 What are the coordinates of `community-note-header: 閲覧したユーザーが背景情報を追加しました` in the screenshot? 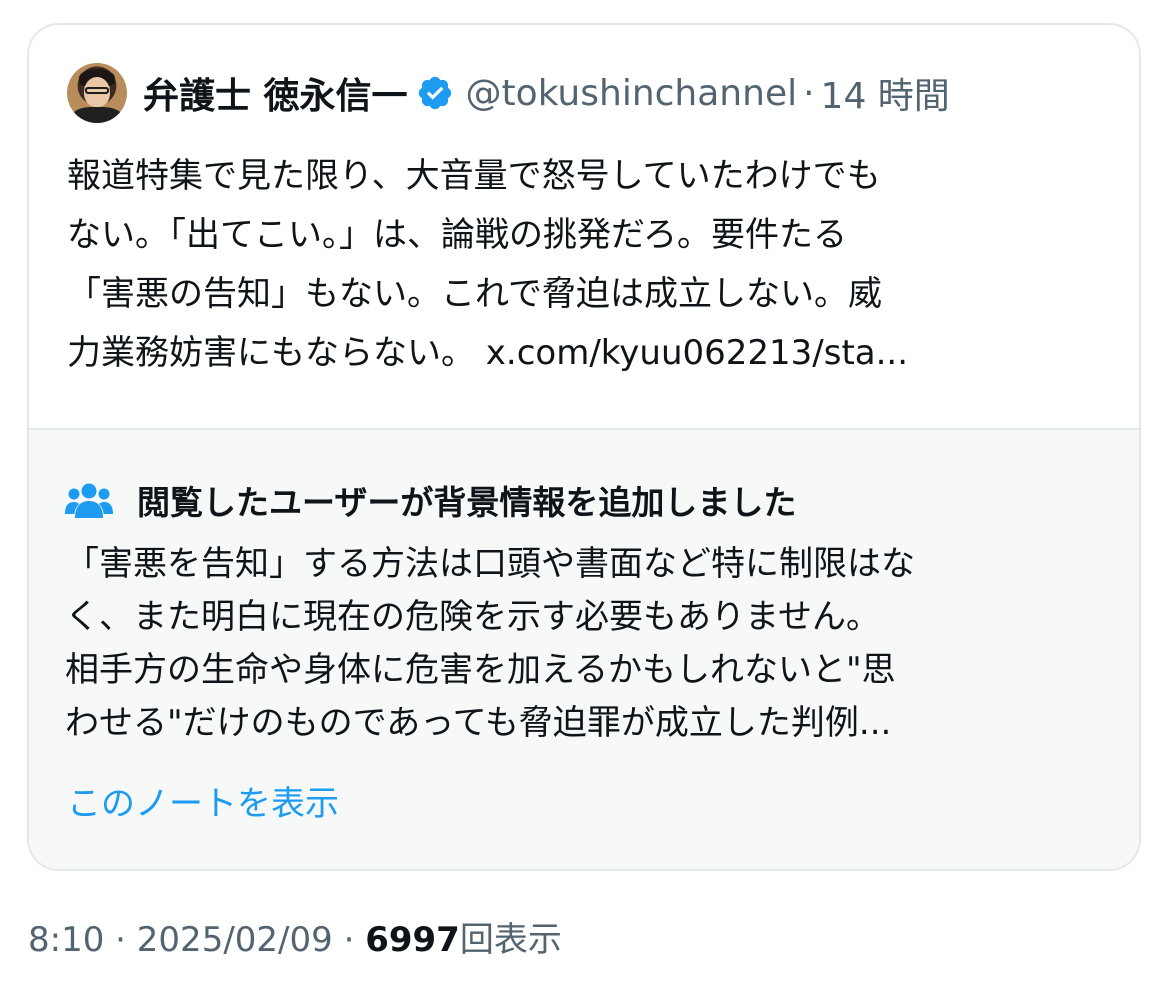 It's located at (430, 500).